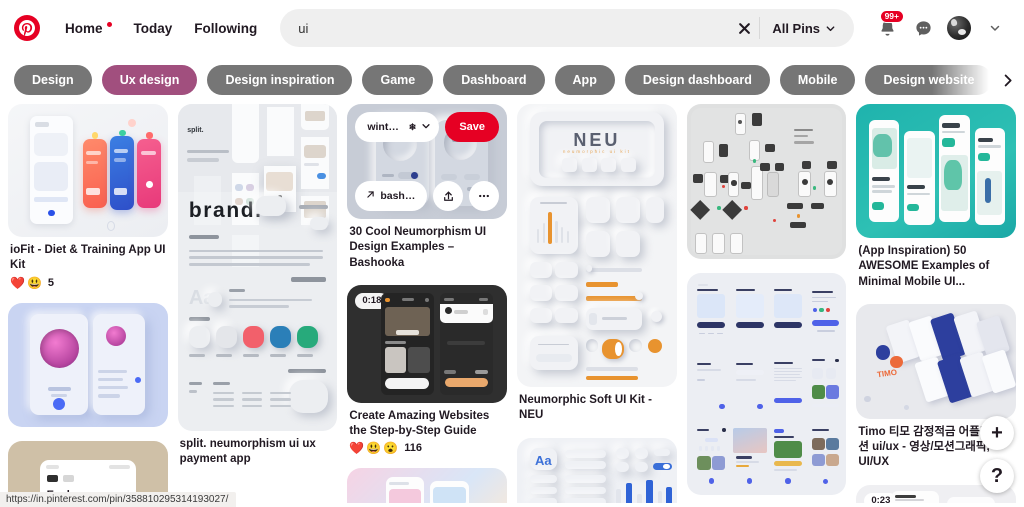 This screenshot has width=1024, height=507. Describe the element at coordinates (225, 210) in the screenshot. I see `brand-heading: brand.` at that location.